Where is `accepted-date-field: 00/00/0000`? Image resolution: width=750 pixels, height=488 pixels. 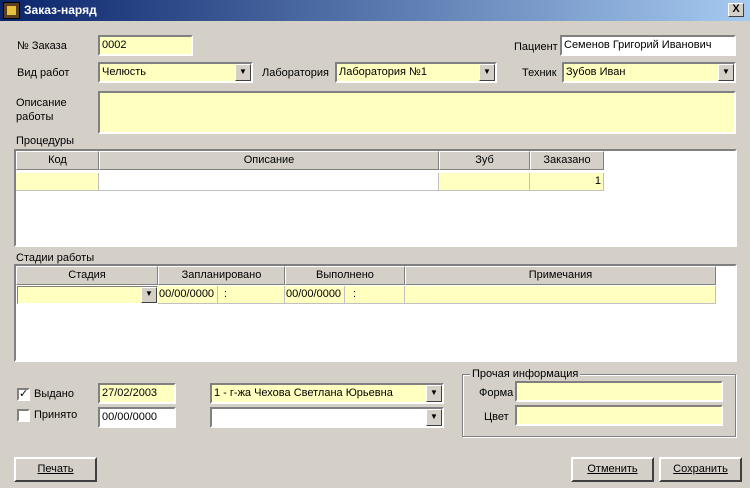 accepted-date-field: 00/00/0000 is located at coordinates (137, 417).